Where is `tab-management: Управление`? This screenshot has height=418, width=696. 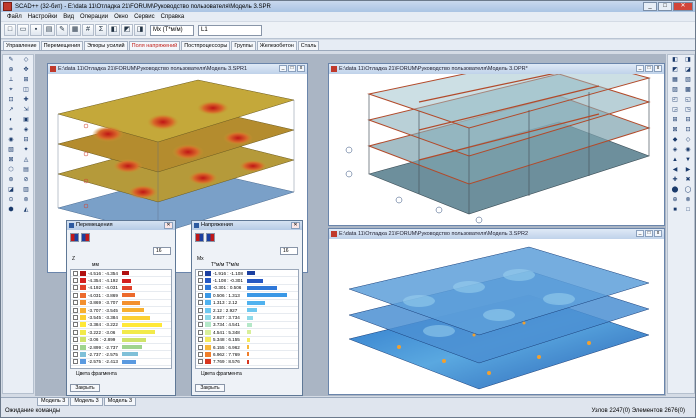 tab-management: Управление is located at coordinates (21, 45).